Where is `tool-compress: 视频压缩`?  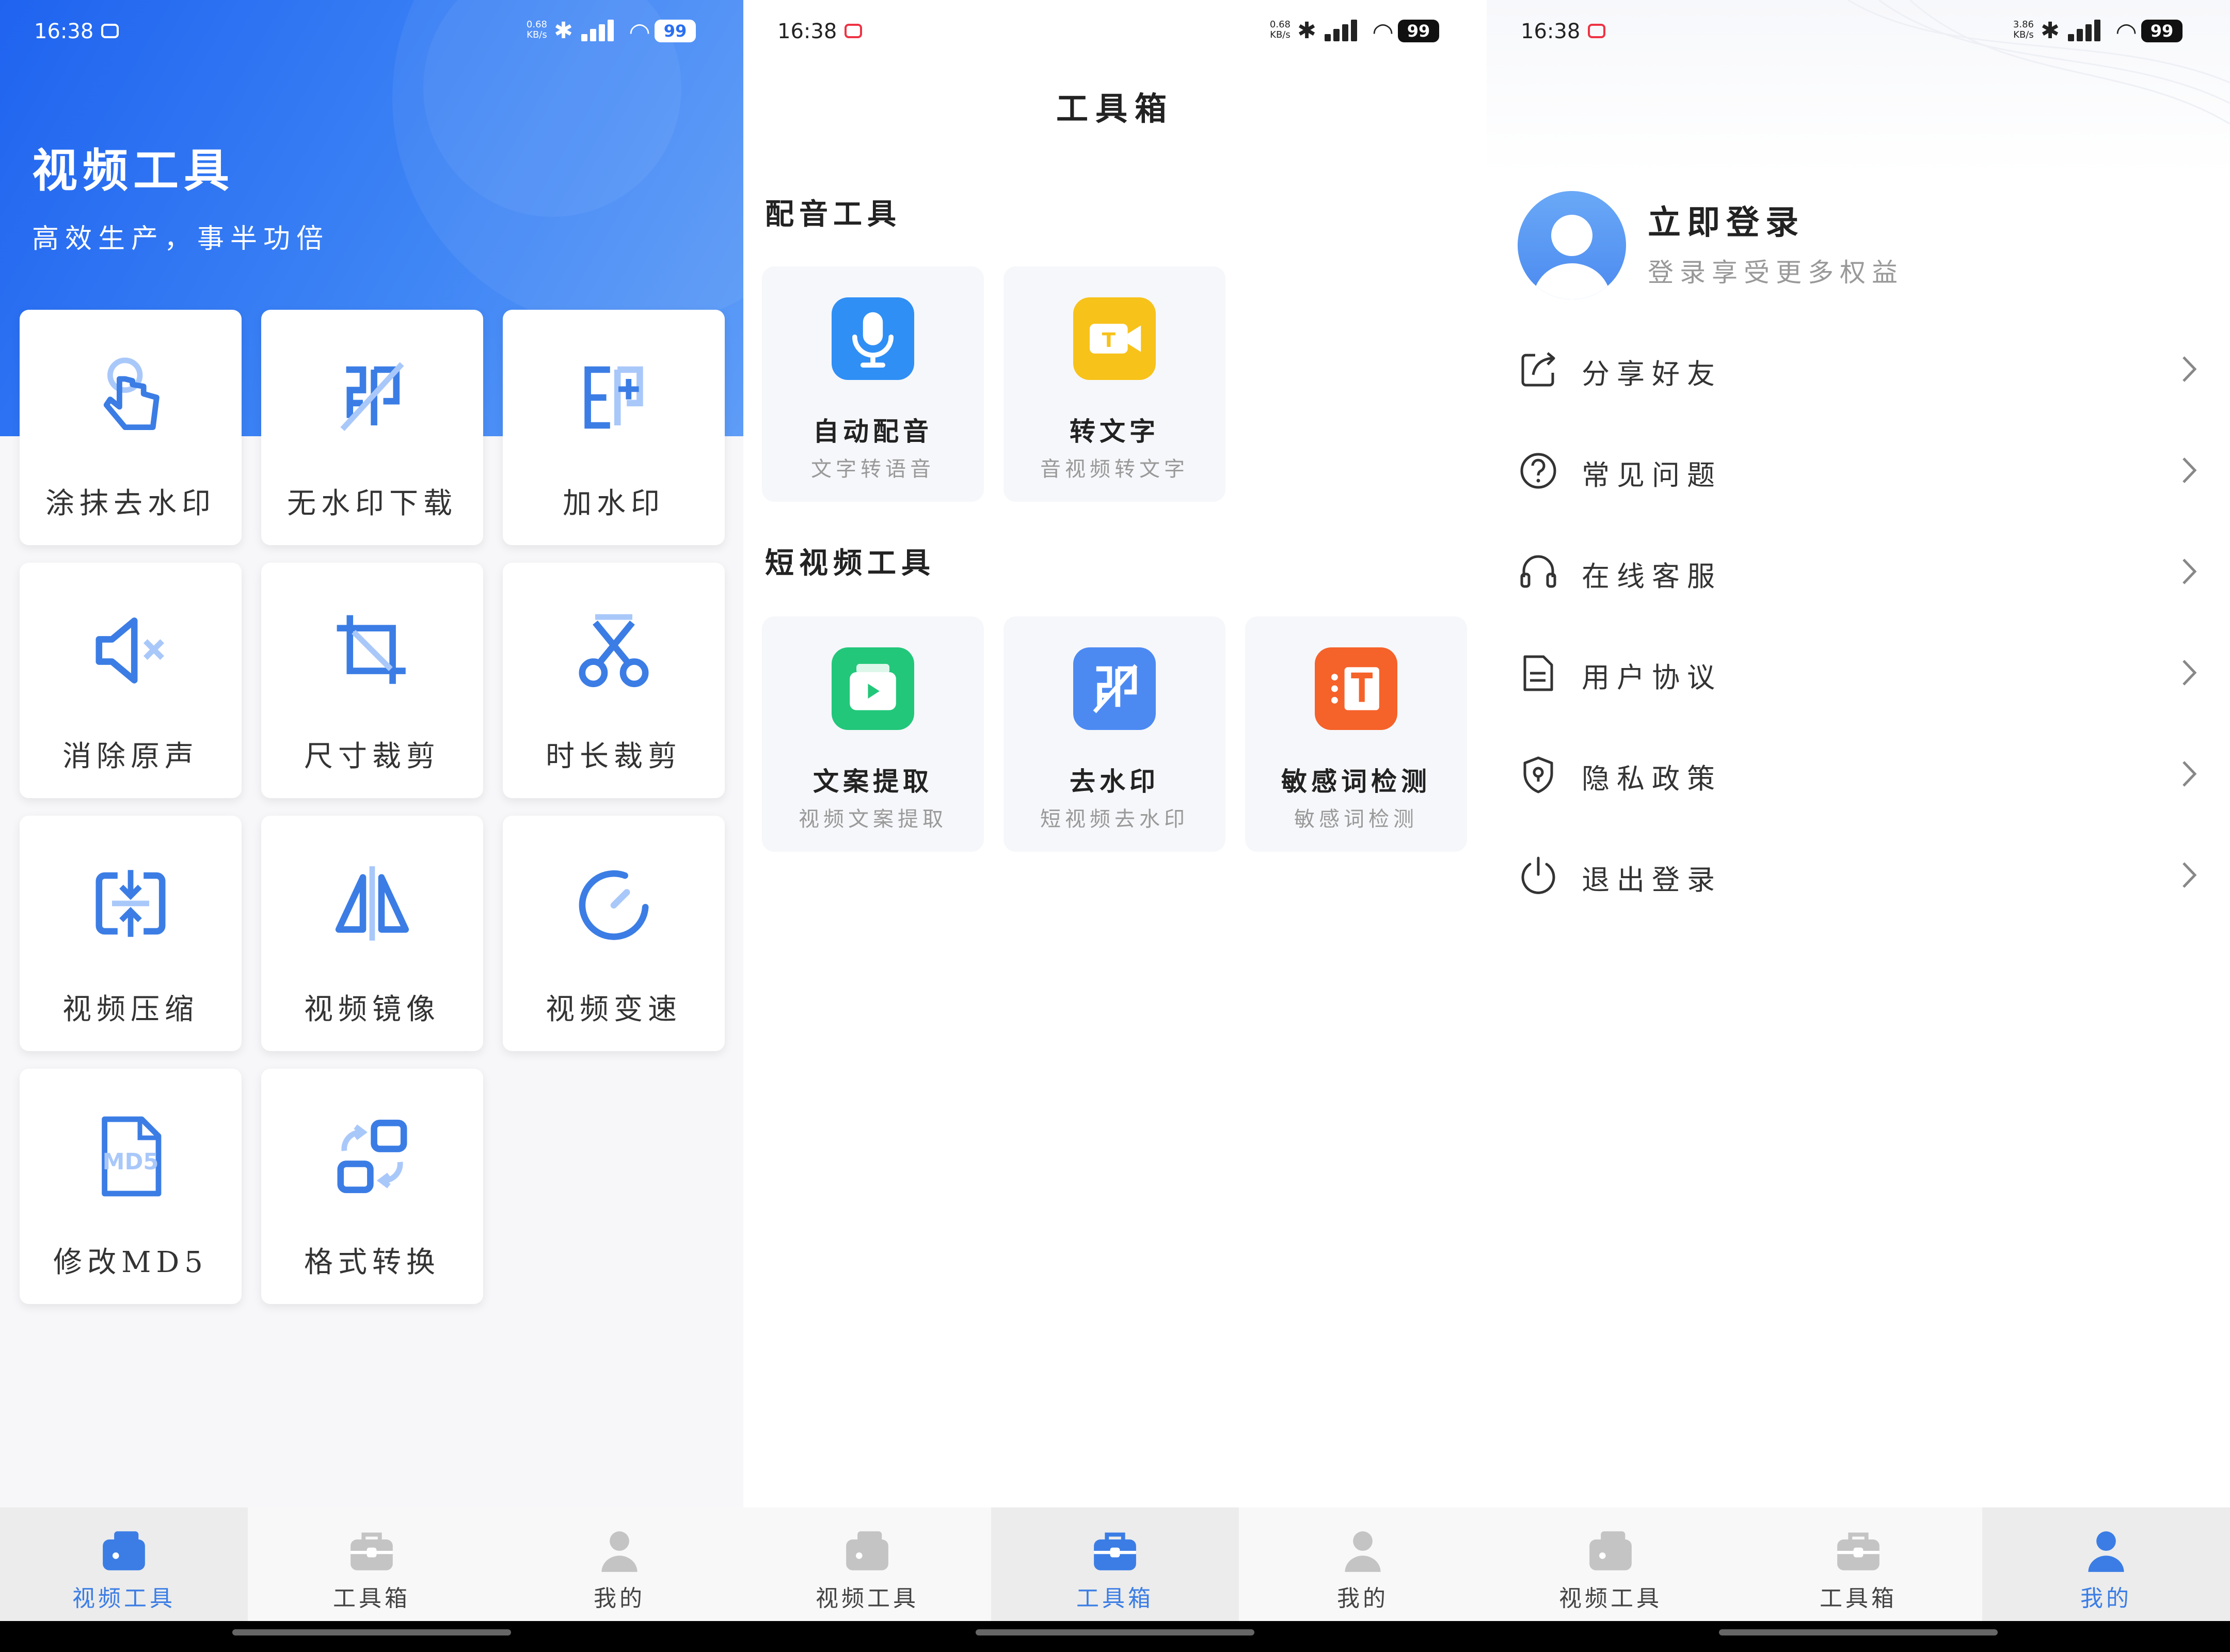
tool-compress: 视频压缩 is located at coordinates (131, 933).